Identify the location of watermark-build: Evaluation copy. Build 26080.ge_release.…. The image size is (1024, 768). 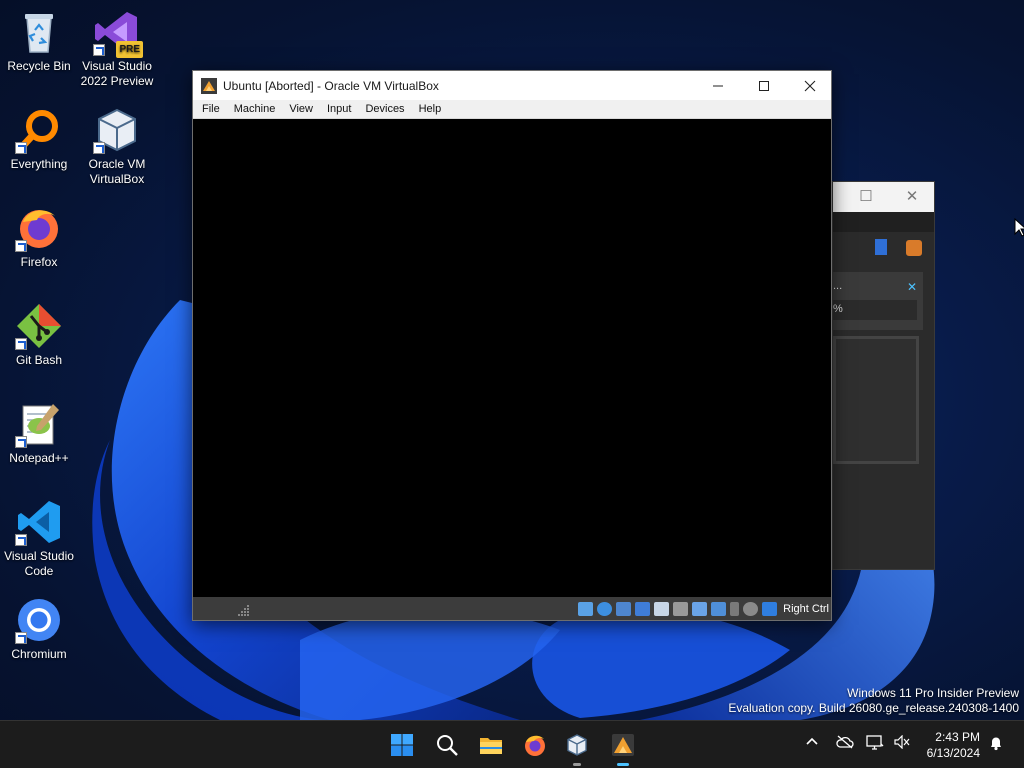
(873, 708).